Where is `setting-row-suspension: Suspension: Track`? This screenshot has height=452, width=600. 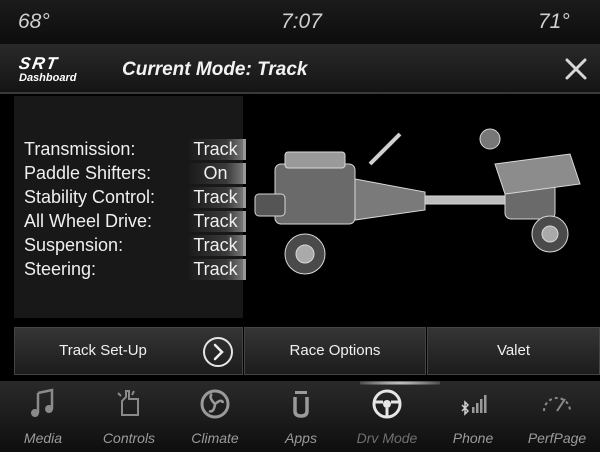
setting-row-suspension: Suspension: Track is located at coordinates (135, 247).